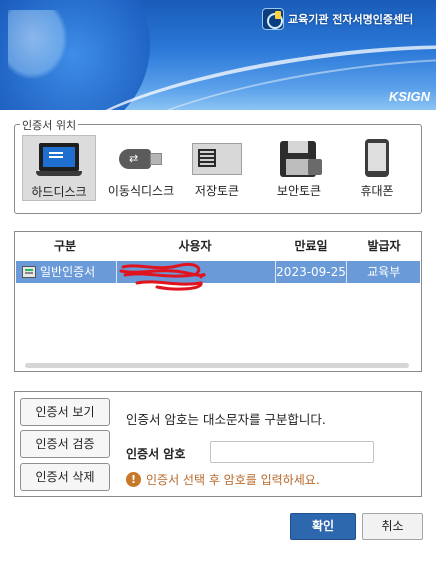 The image size is (436, 568). What do you see at coordinates (299, 191) in the screenshot?
I see `location-label: 보안토큰` at bounding box center [299, 191].